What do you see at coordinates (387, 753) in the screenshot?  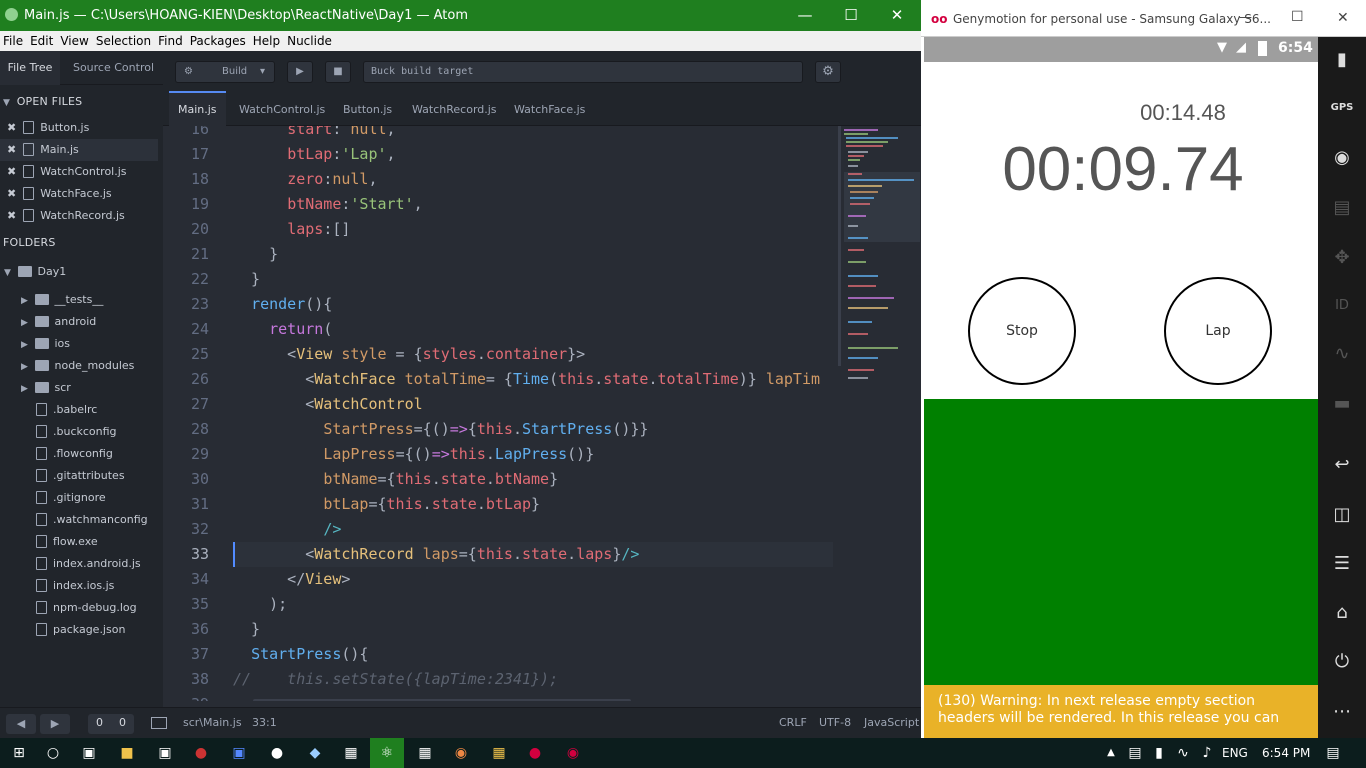 I see `atom-taskbar-icon: ⚛` at bounding box center [387, 753].